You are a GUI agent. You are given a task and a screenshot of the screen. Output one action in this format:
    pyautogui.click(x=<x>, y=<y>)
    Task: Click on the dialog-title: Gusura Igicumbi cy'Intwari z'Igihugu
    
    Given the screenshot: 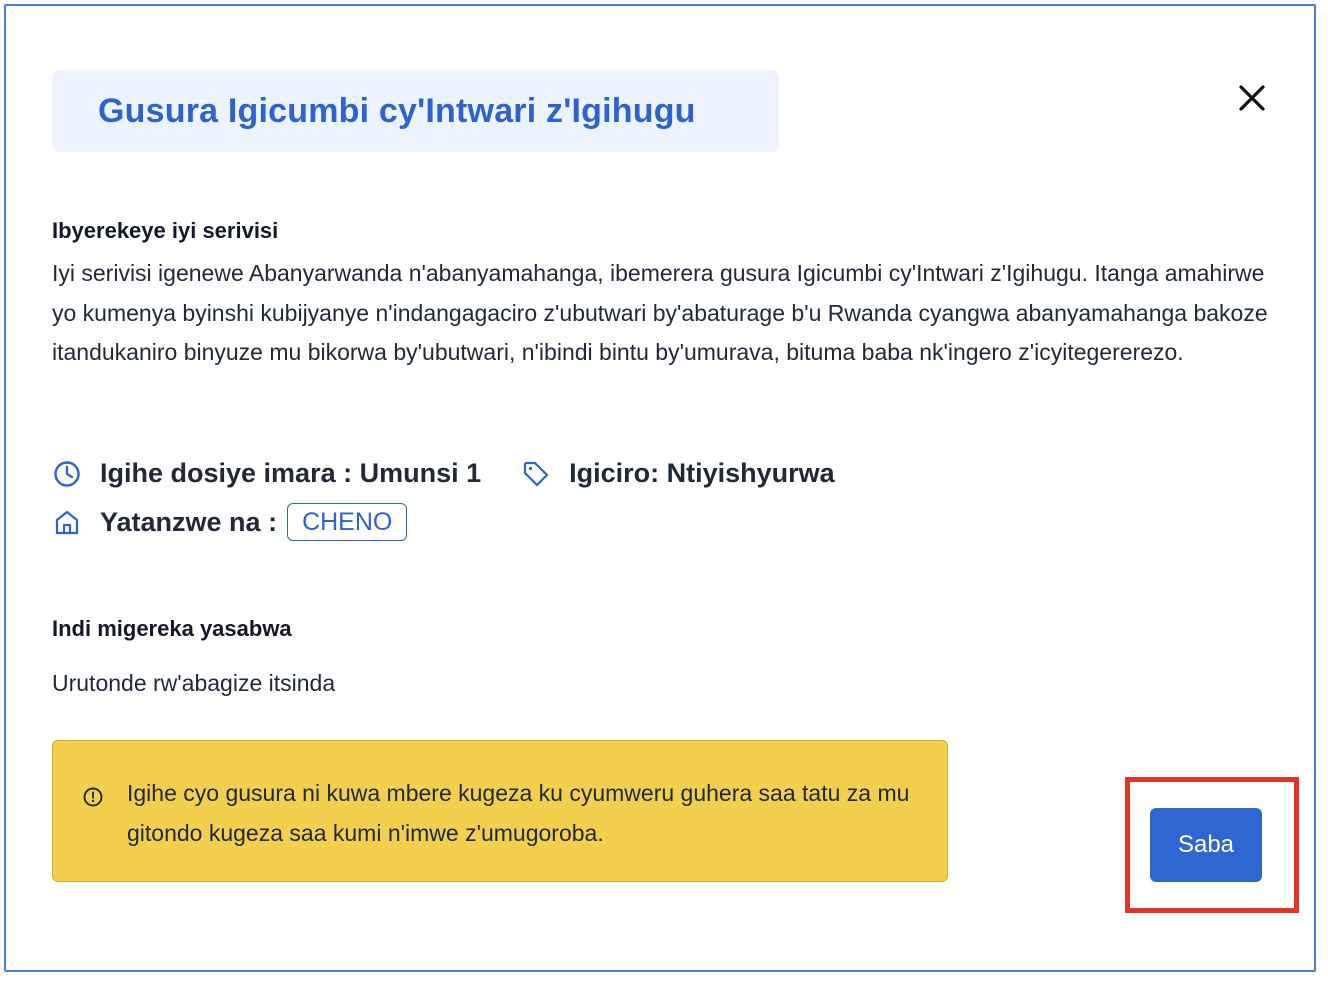 What is the action you would take?
    pyautogui.click(x=397, y=110)
    